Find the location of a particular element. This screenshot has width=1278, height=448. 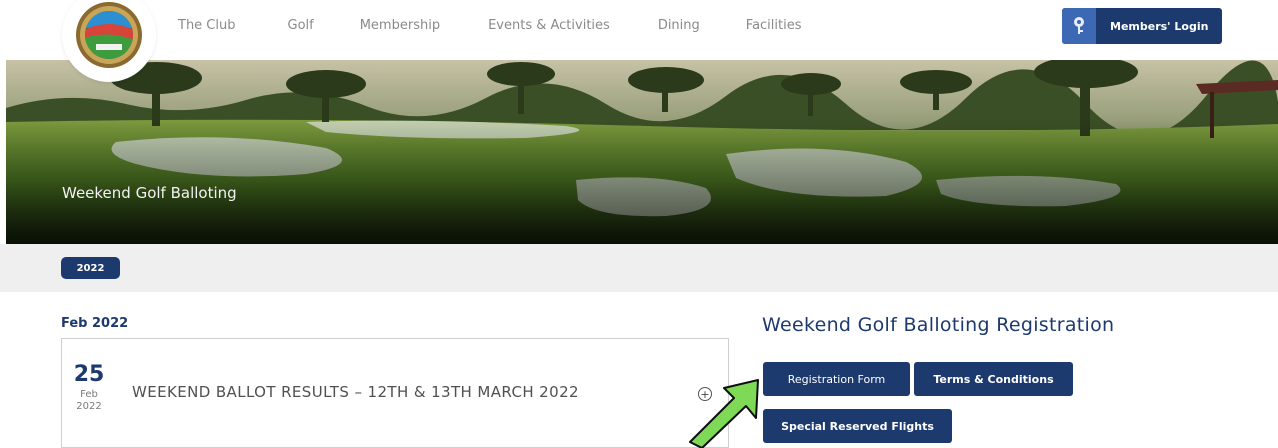

nav-item-membership: Membership is located at coordinates (400, 25).